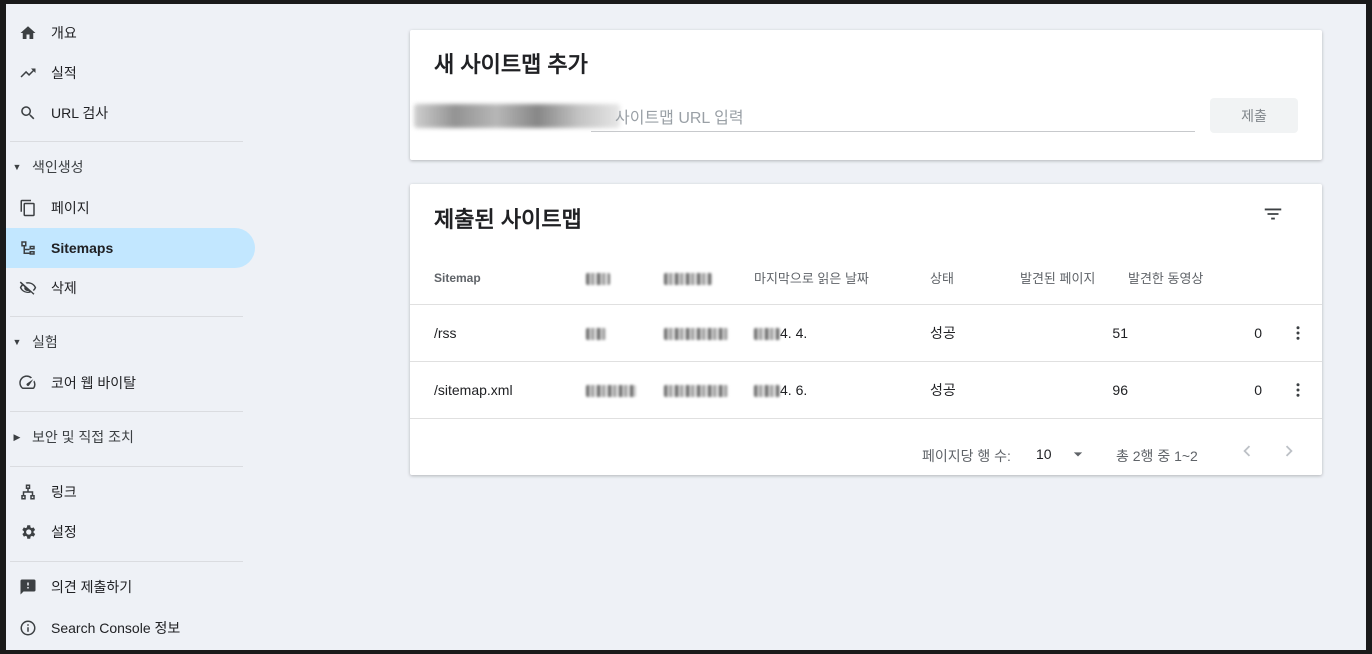 The image size is (1372, 654). What do you see at coordinates (1062, 454) in the screenshot?
I see `rows-per-page-select: 10` at bounding box center [1062, 454].